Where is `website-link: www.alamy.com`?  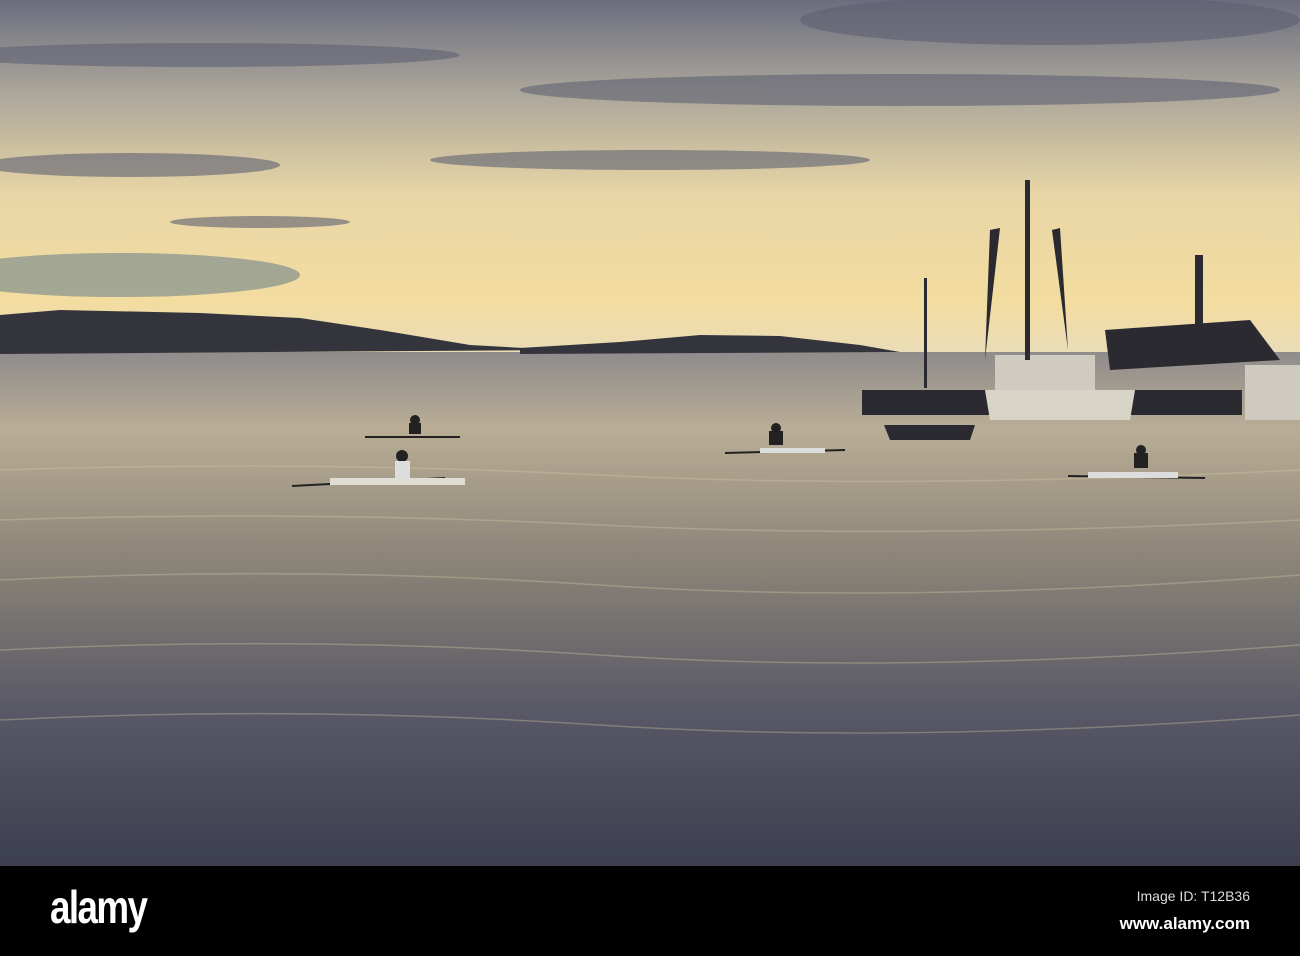
website-link: www.alamy.com is located at coordinates (1184, 923).